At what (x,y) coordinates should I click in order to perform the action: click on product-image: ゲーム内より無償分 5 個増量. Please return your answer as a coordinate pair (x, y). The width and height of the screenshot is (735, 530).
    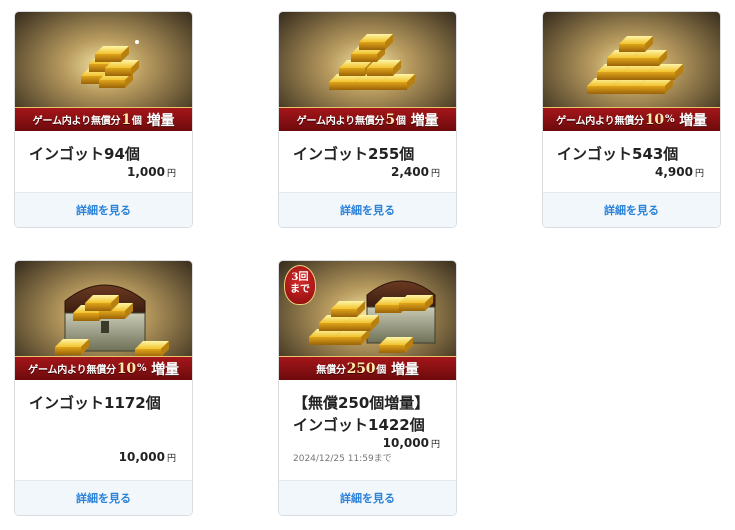
    Looking at the image, I should click on (367, 71).